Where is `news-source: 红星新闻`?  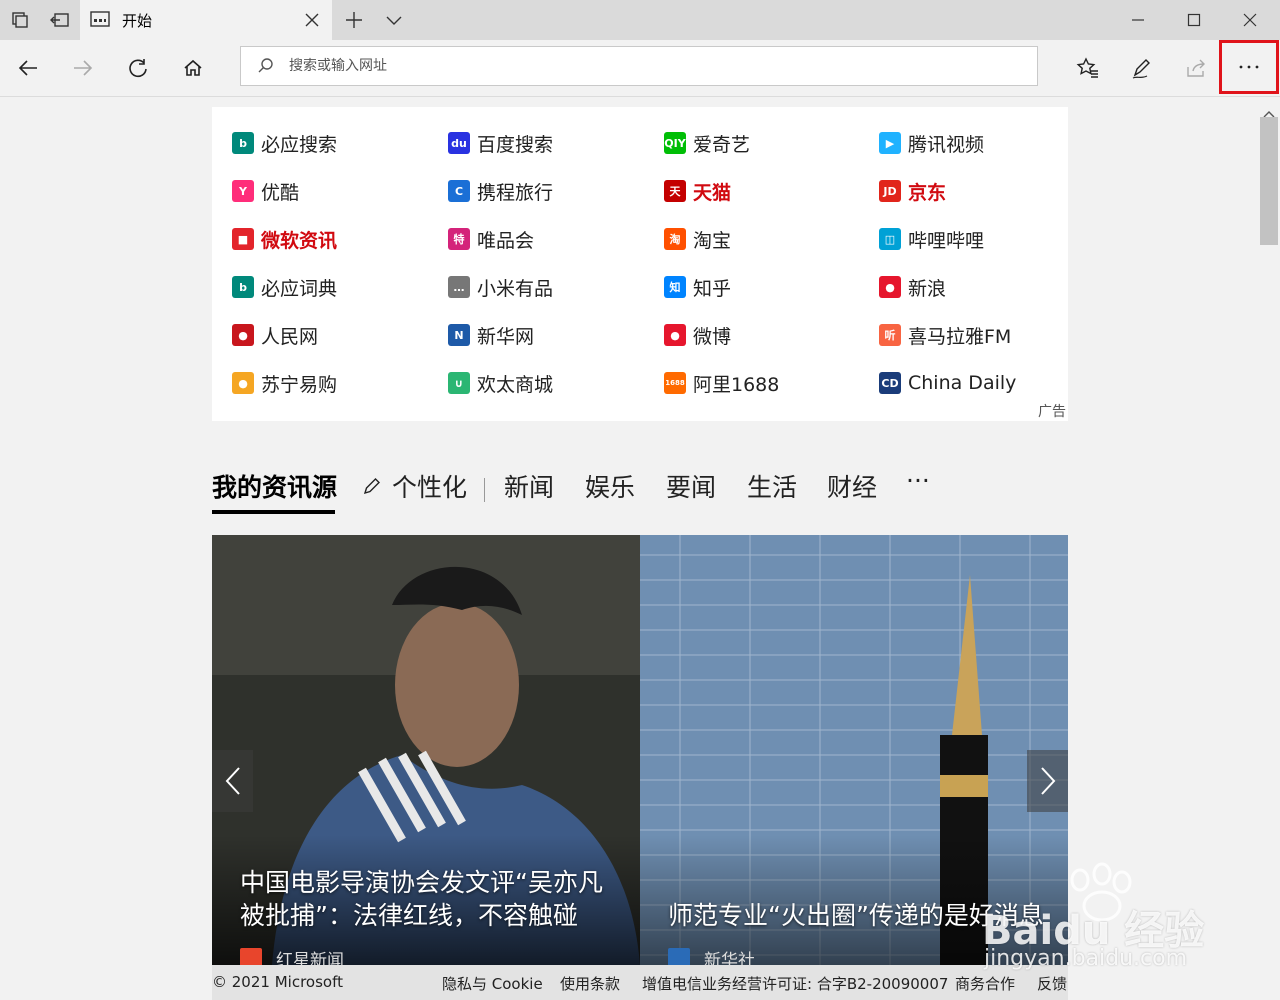
news-source: 红星新闻 is located at coordinates (292, 955).